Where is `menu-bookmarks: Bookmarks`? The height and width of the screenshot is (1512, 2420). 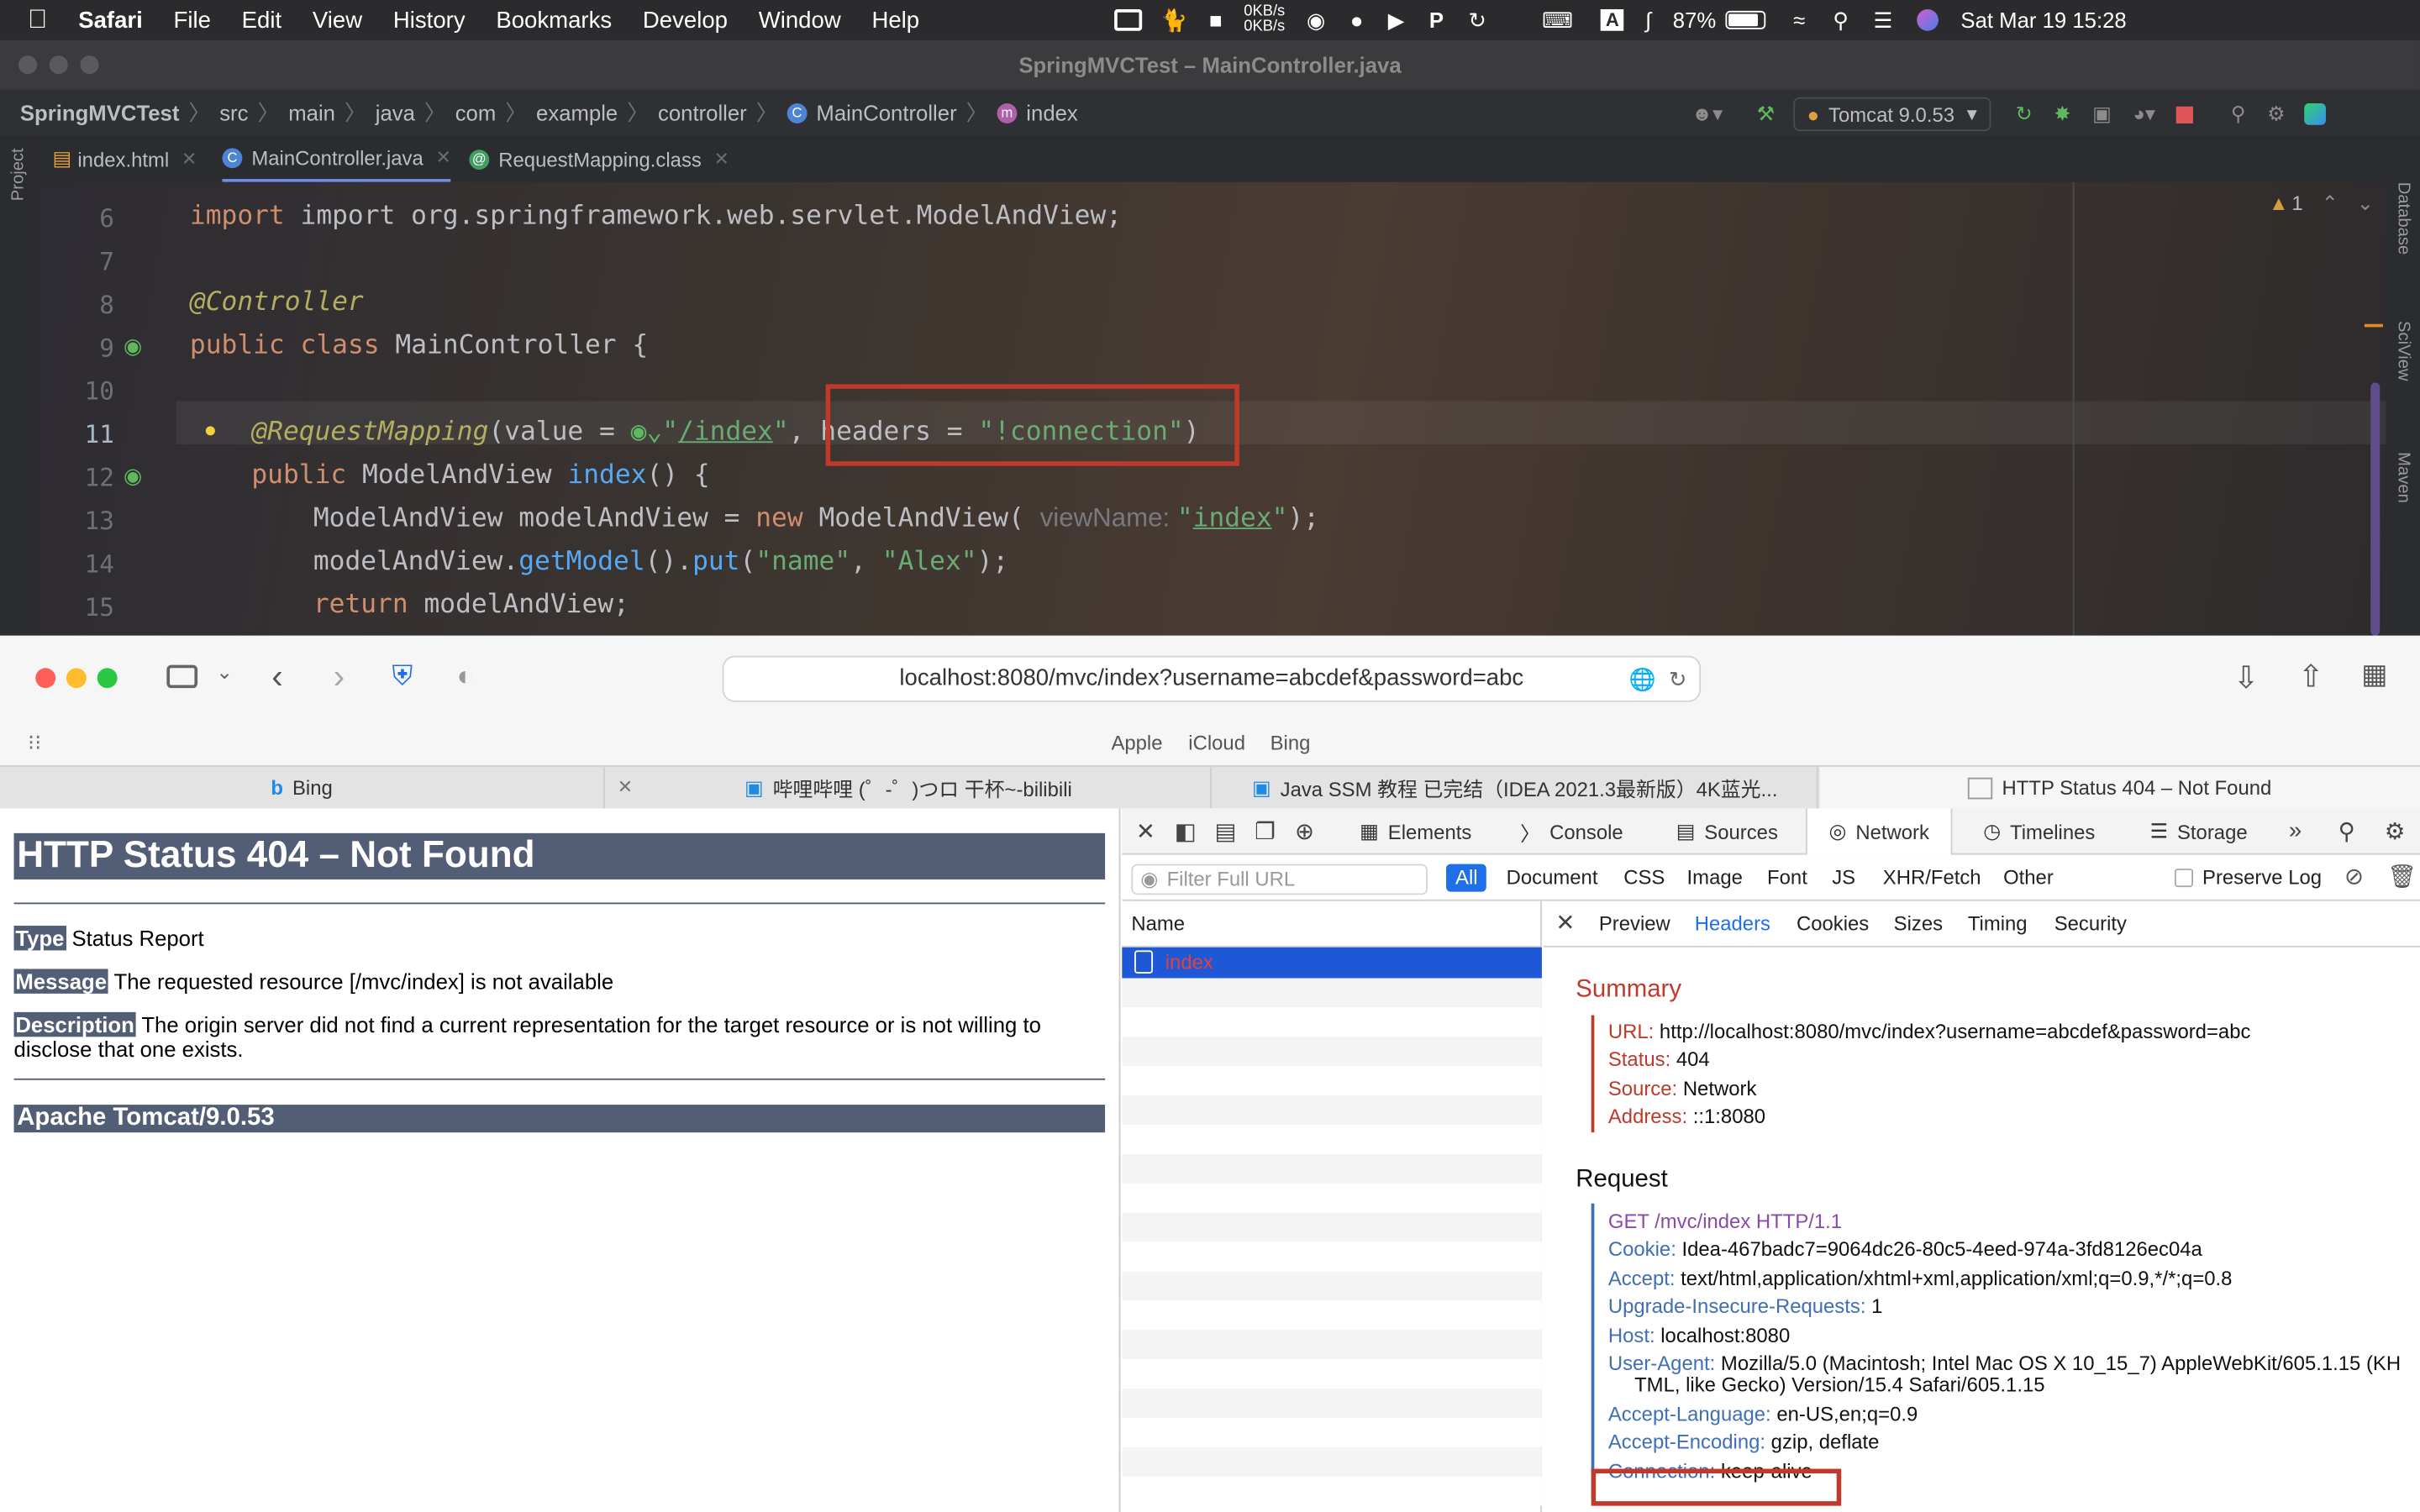 menu-bookmarks: Bookmarks is located at coordinates (554, 20).